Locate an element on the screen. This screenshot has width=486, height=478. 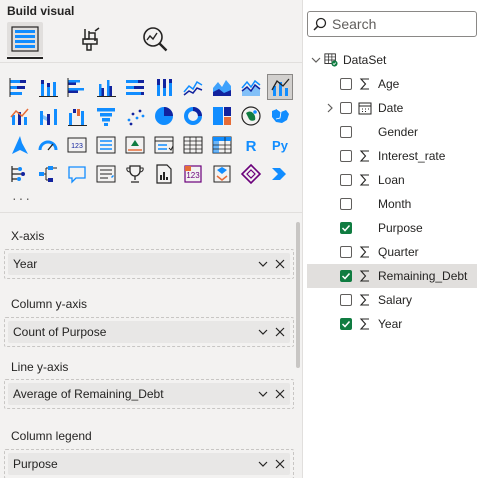
gauge-icon is located at coordinates (48, 145).